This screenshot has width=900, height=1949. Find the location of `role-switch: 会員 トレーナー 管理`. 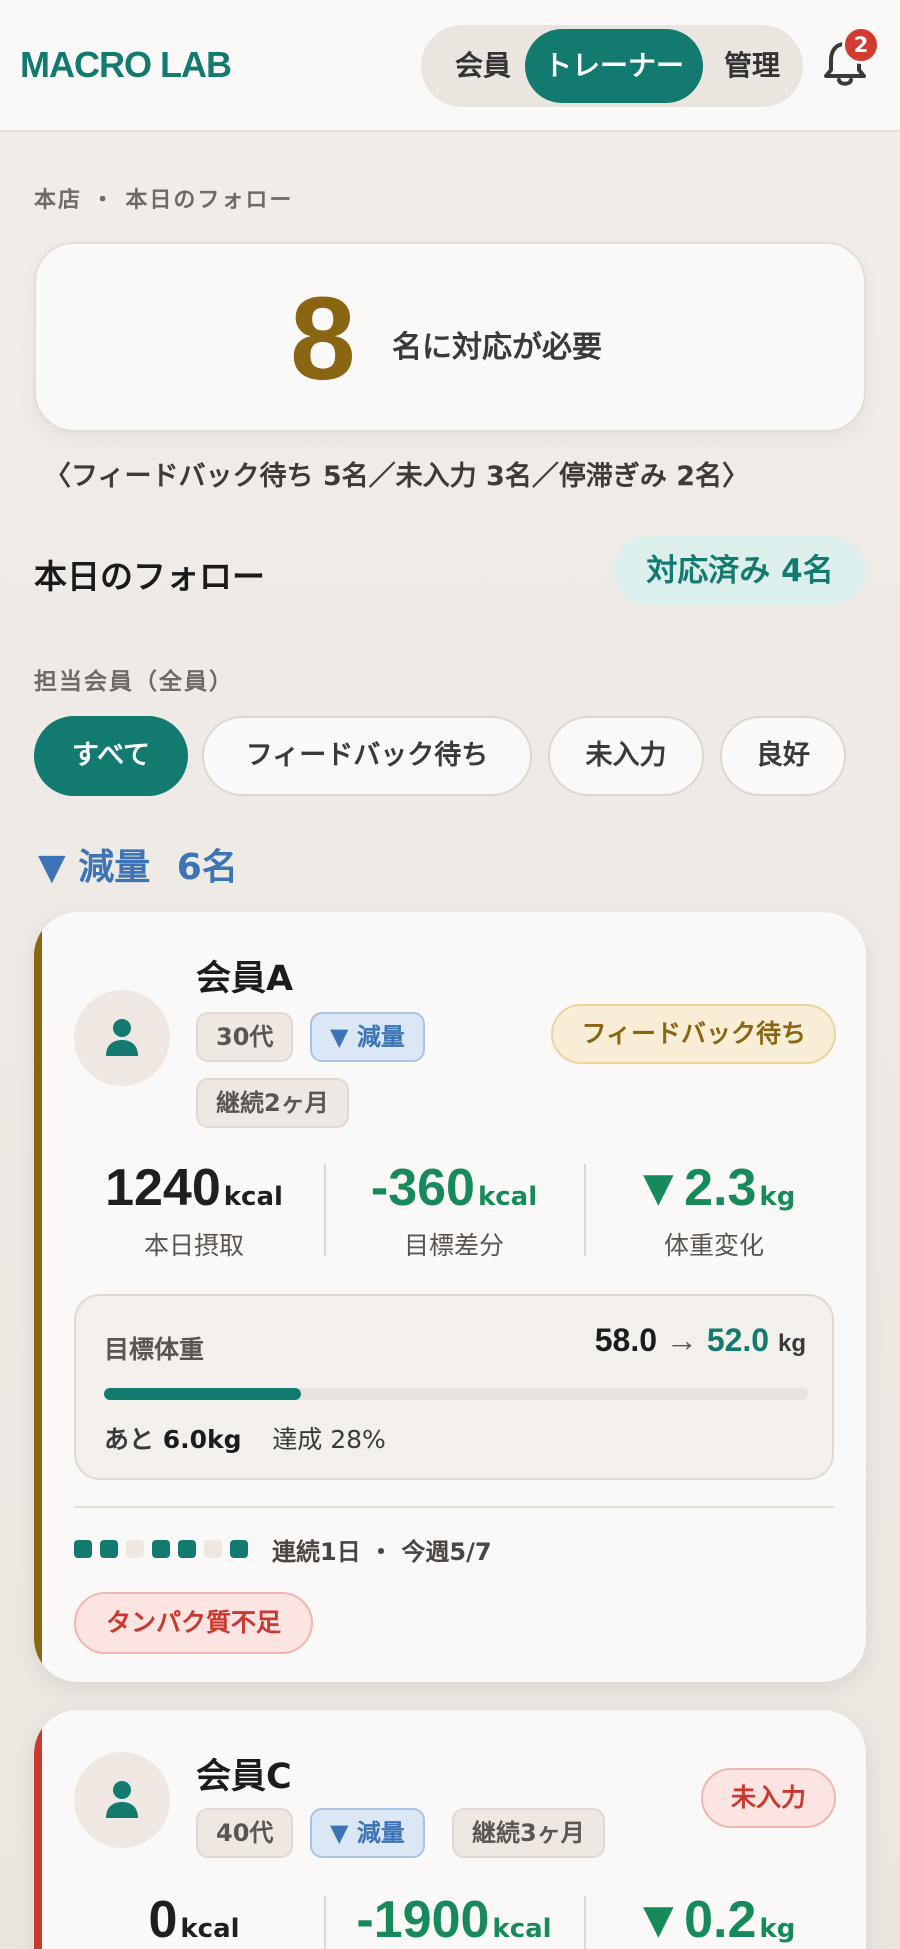

role-switch: 会員 トレーナー 管理 is located at coordinates (612, 66).